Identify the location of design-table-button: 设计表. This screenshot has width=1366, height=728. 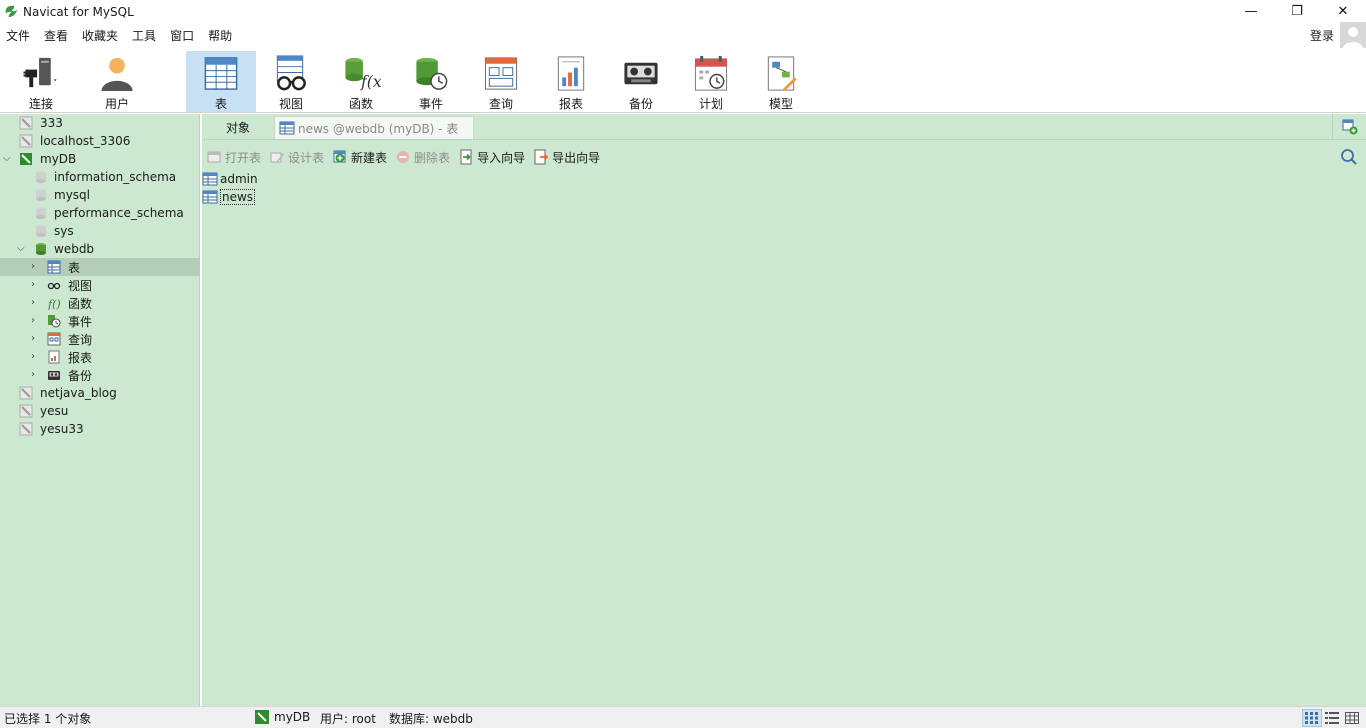
(296, 157).